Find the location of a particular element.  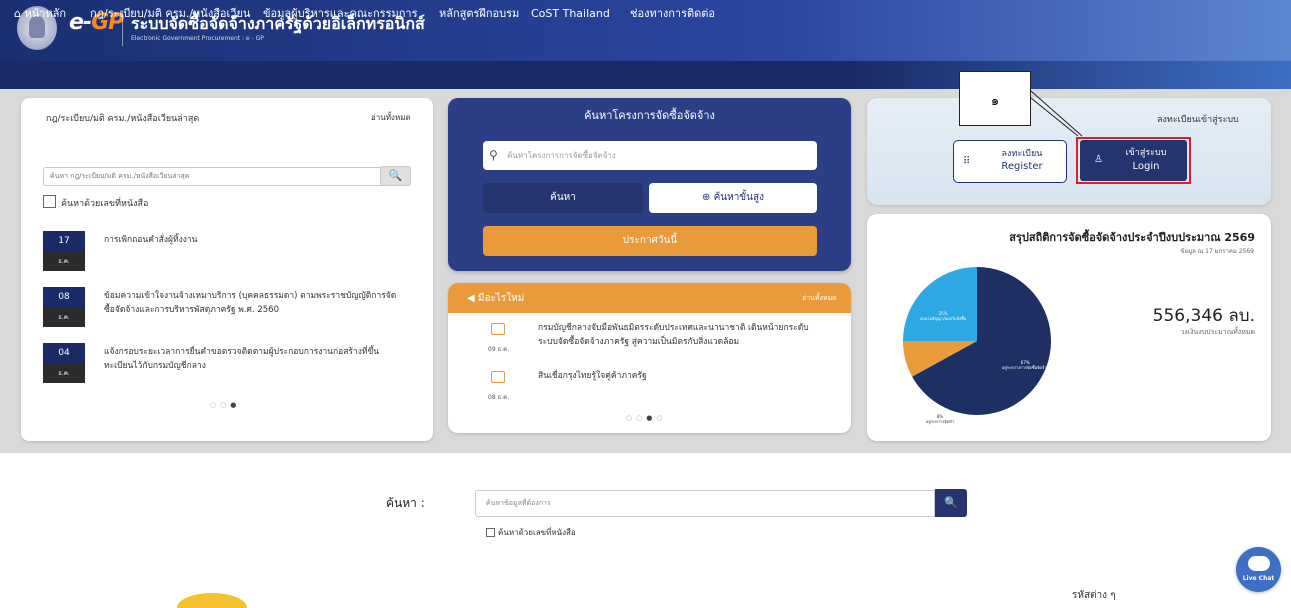

news-date-3: 04 ธ.ค. is located at coordinates (64, 363).